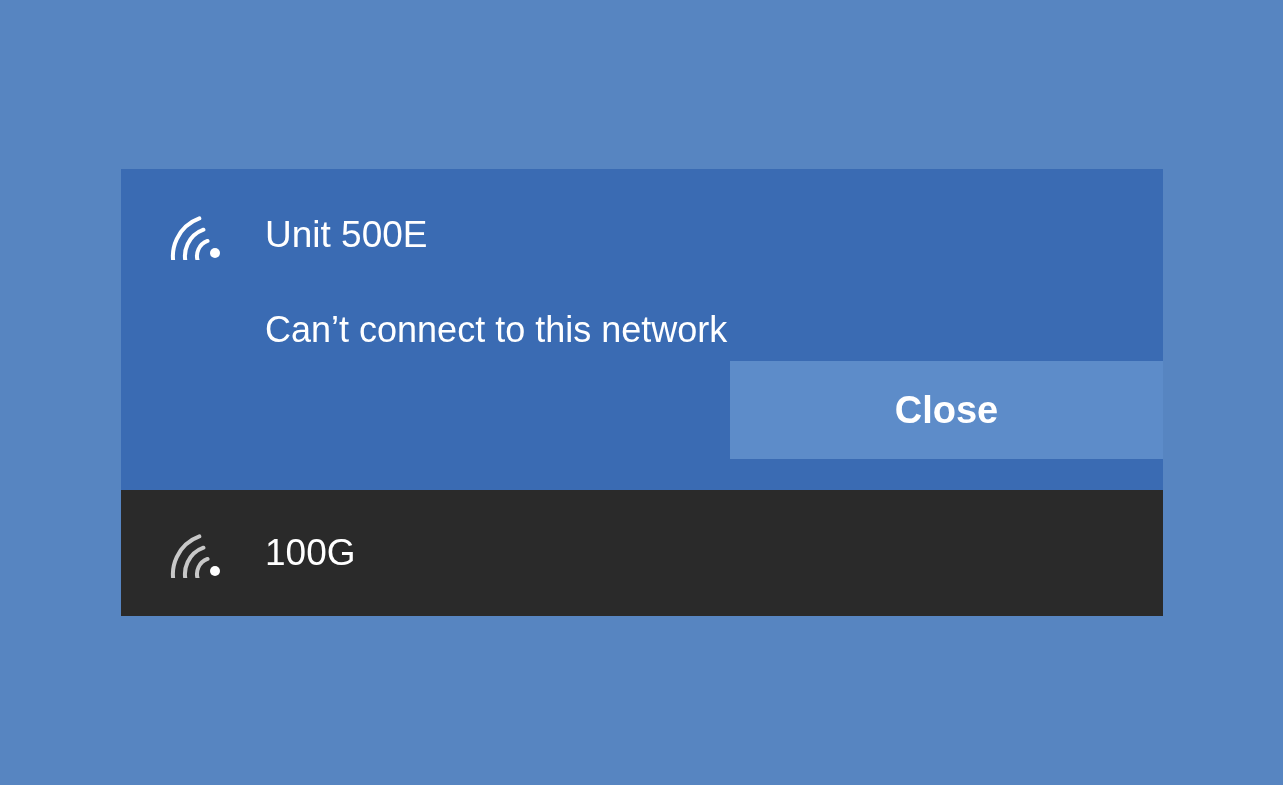 The height and width of the screenshot is (785, 1283). I want to click on network-name: 100G, so click(310, 553).